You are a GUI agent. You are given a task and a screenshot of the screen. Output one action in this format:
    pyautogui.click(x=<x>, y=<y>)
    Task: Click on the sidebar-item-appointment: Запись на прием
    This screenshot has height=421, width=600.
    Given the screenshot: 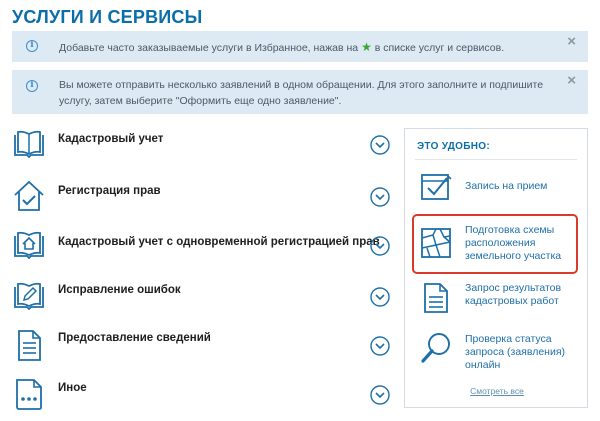 What is the action you would take?
    pyautogui.click(x=497, y=189)
    